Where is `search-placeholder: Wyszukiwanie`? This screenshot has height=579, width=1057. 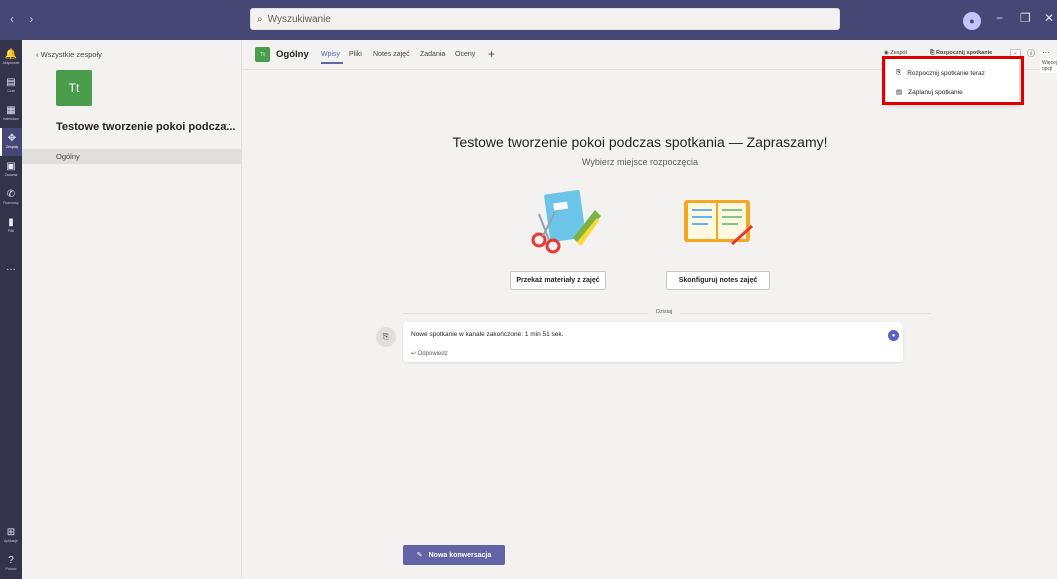 search-placeholder: Wyszukiwanie is located at coordinates (299, 19).